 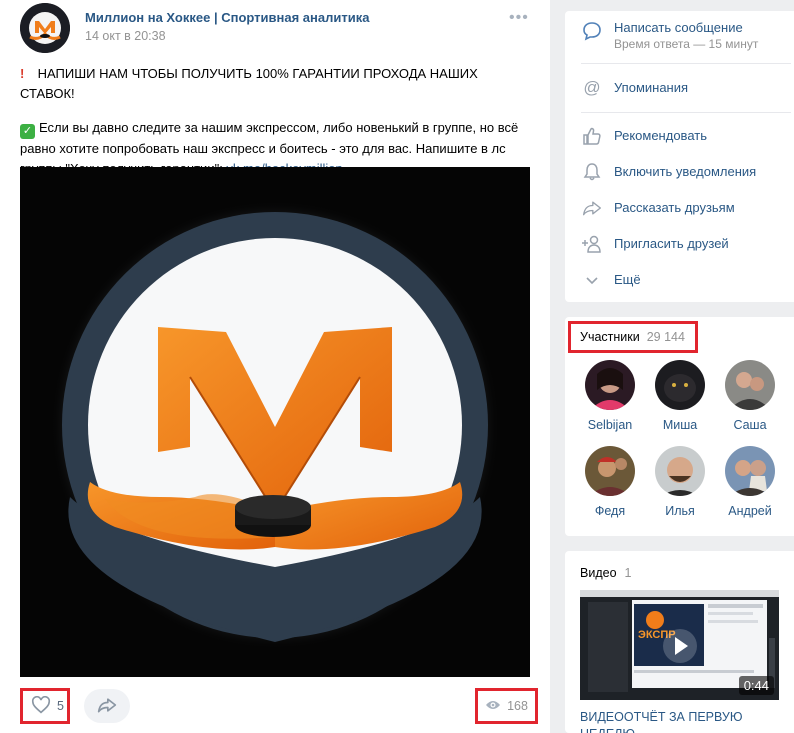 I want to click on post-author-link: Миллион на Хоккее | Спортивная аналитика, so click(x=227, y=17).